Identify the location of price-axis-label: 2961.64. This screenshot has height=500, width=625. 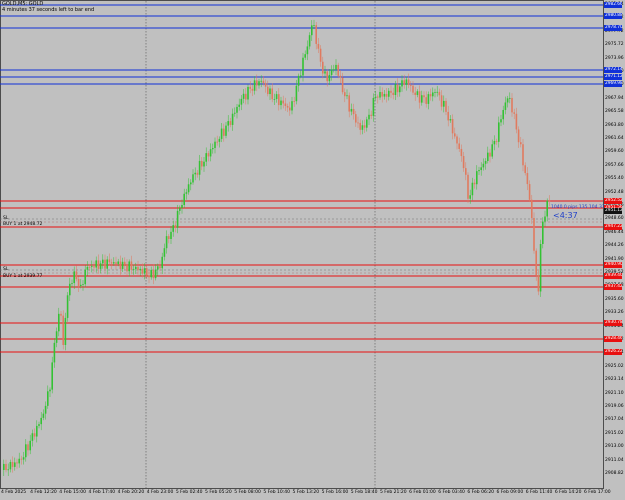
(614, 138).